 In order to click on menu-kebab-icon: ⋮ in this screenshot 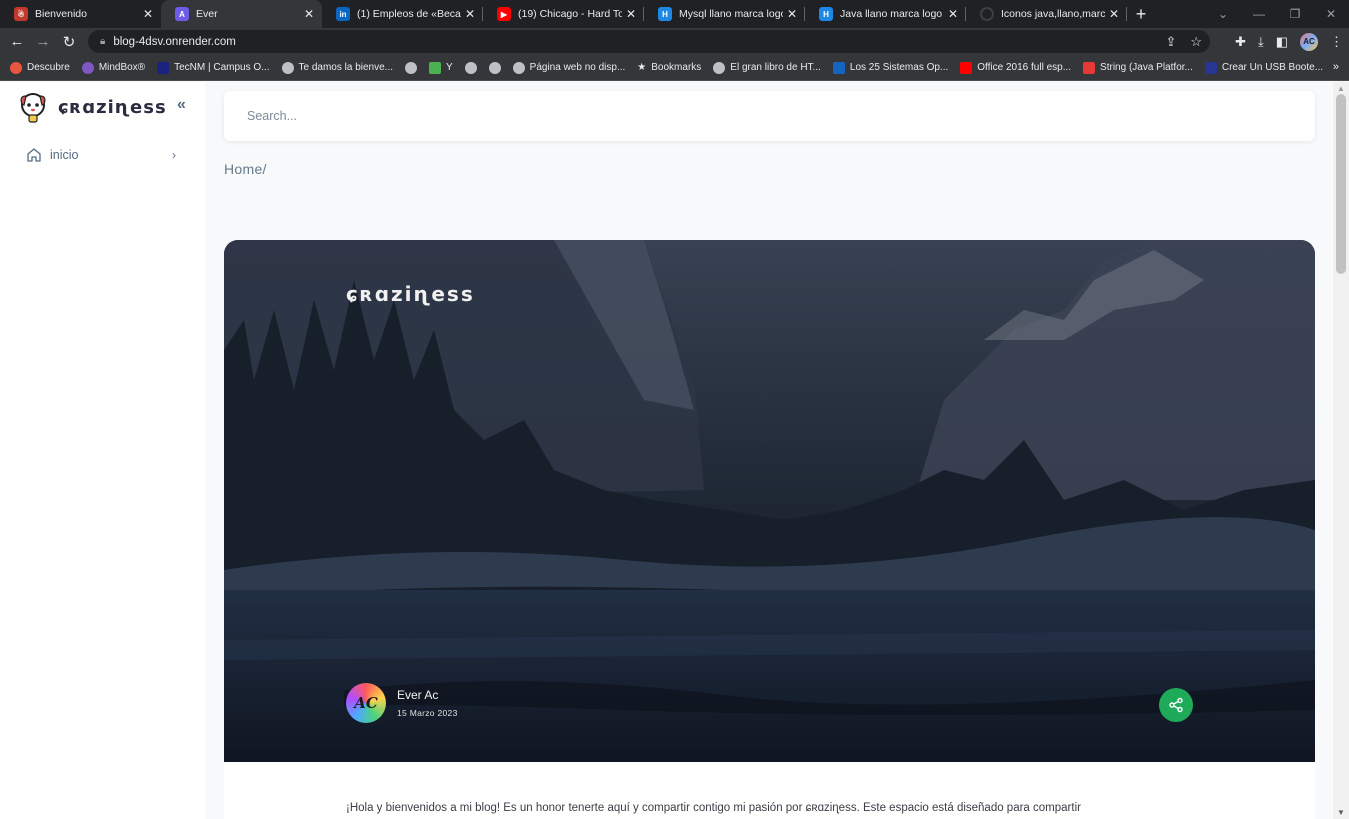, I will do `click(1336, 42)`.